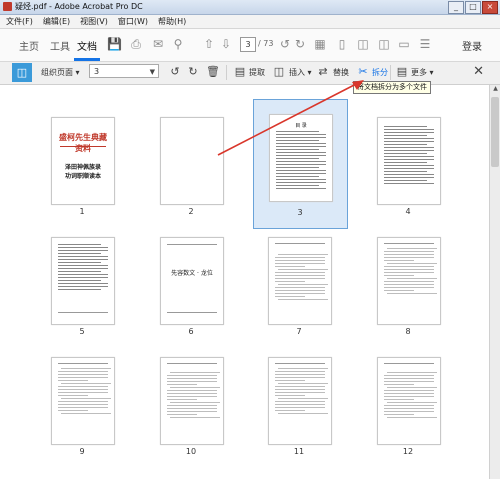 The image size is (500, 479). Describe the element at coordinates (425, 44) in the screenshot. I see `menu-lines-icon: ☰` at that location.